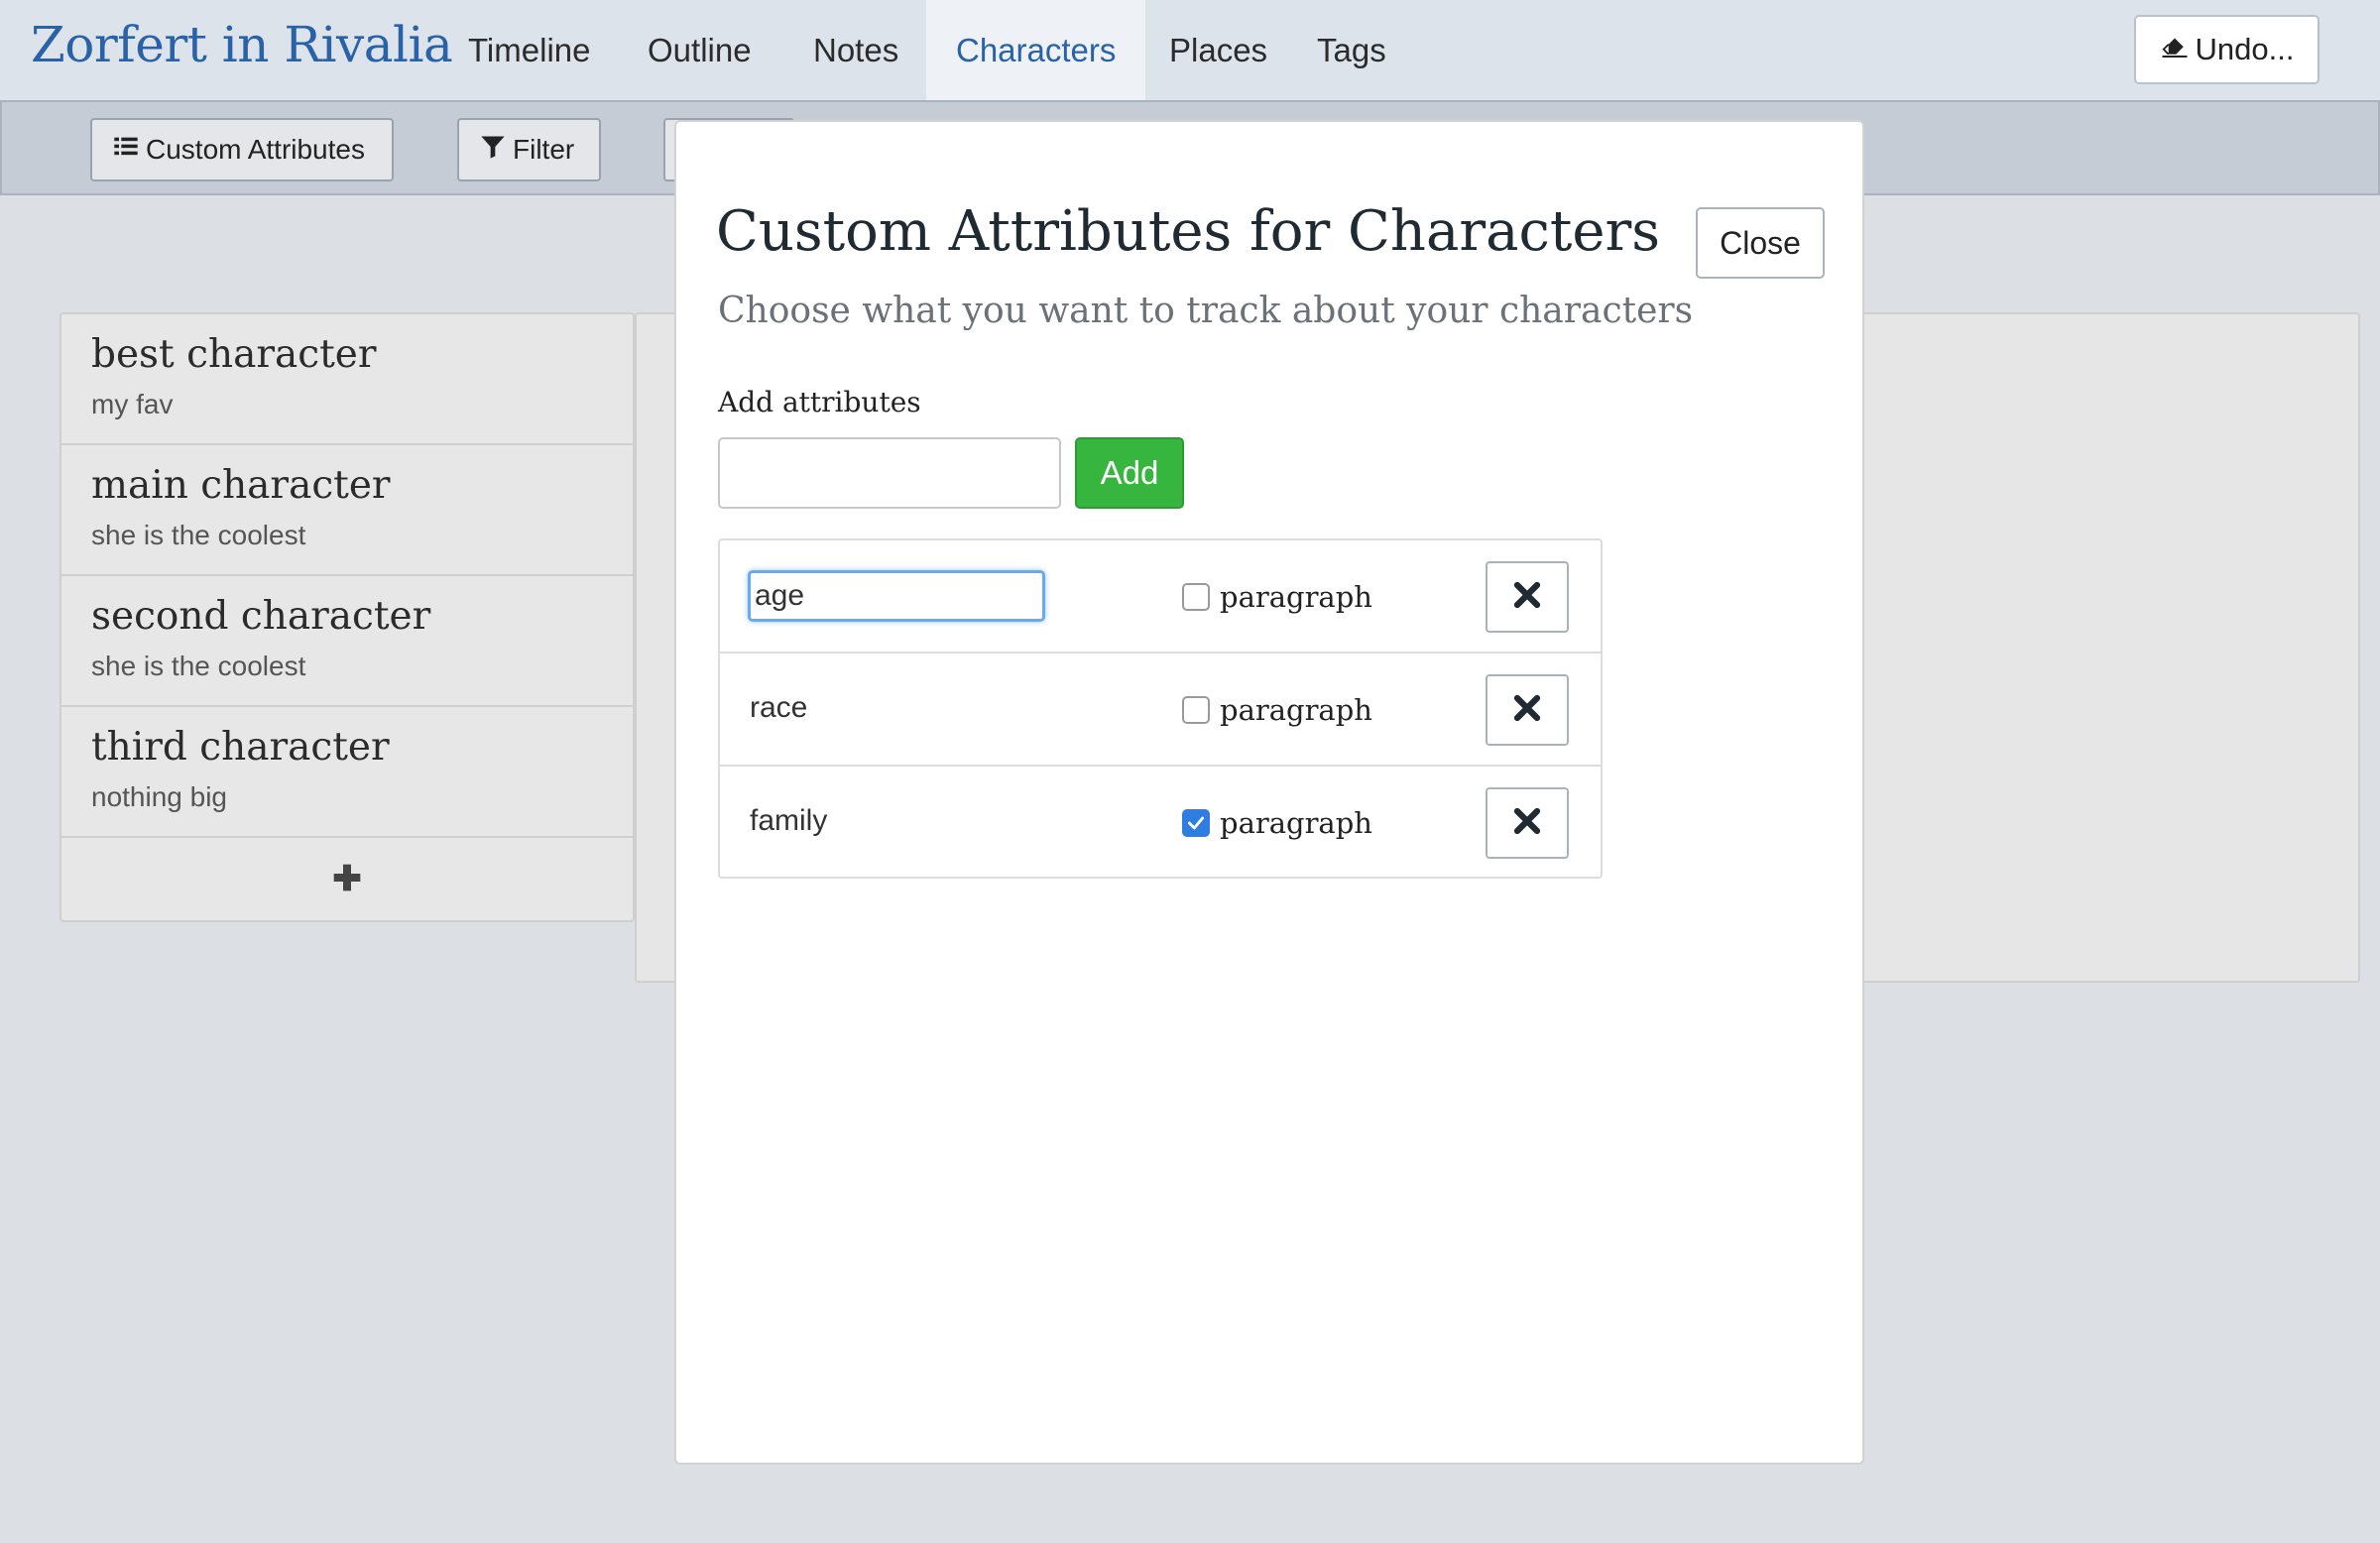 The width and height of the screenshot is (2380, 1543). Describe the element at coordinates (778, 708) in the screenshot. I see `attribute-name: race` at that location.